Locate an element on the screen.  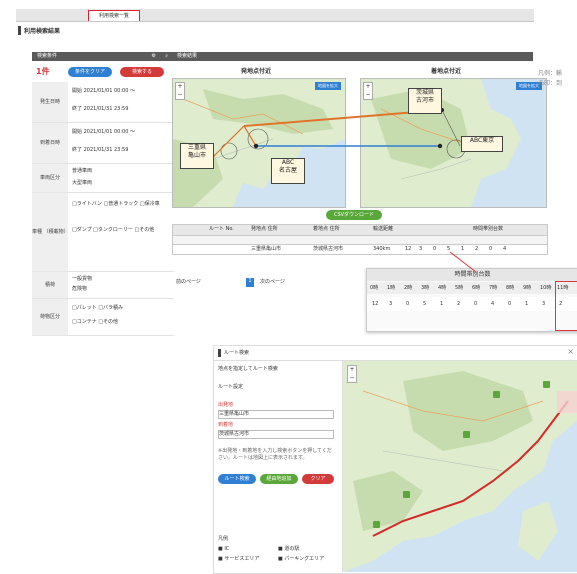
legend-item: ■ 道の駅 is located at coordinates (289, 549).